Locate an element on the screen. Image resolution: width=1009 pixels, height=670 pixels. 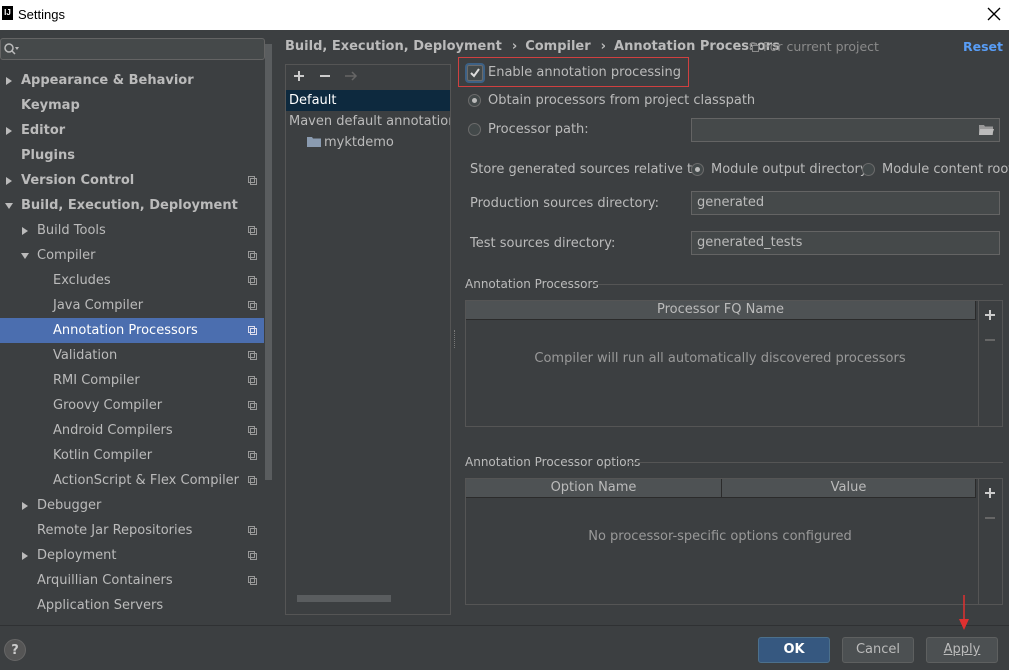
sidebar-item-label: Groovy Compiler is located at coordinates (108, 405).